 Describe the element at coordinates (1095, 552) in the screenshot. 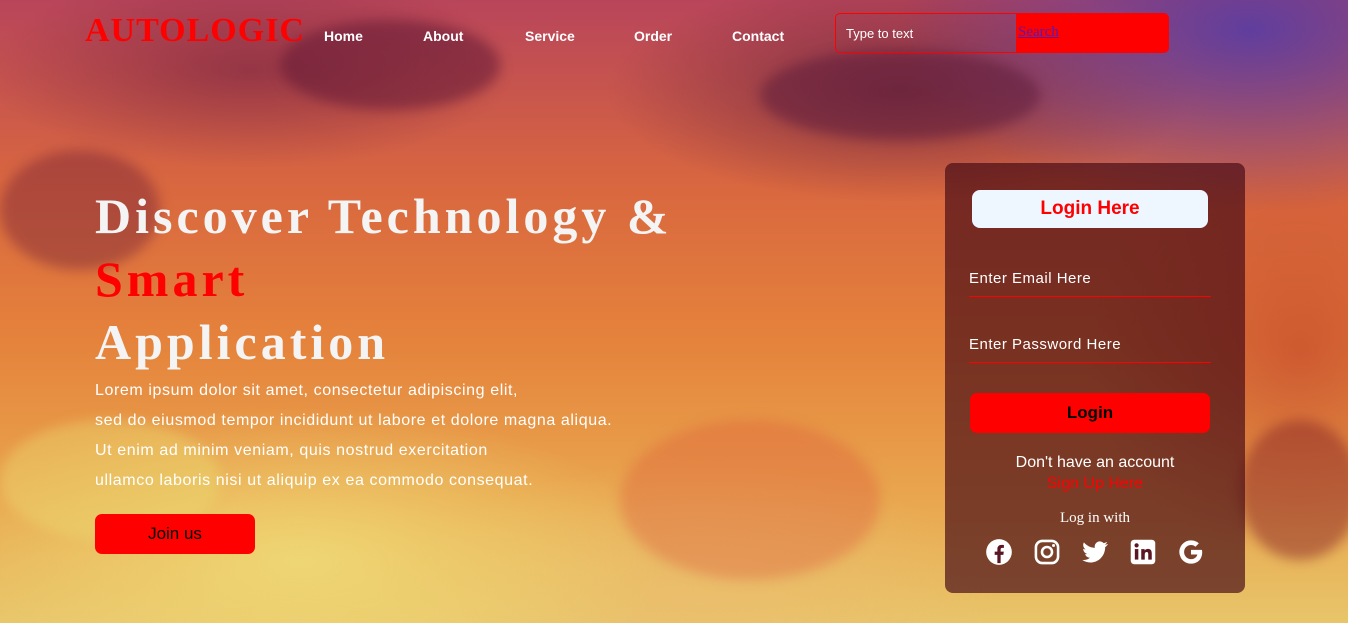

I see `twitter-icon` at that location.